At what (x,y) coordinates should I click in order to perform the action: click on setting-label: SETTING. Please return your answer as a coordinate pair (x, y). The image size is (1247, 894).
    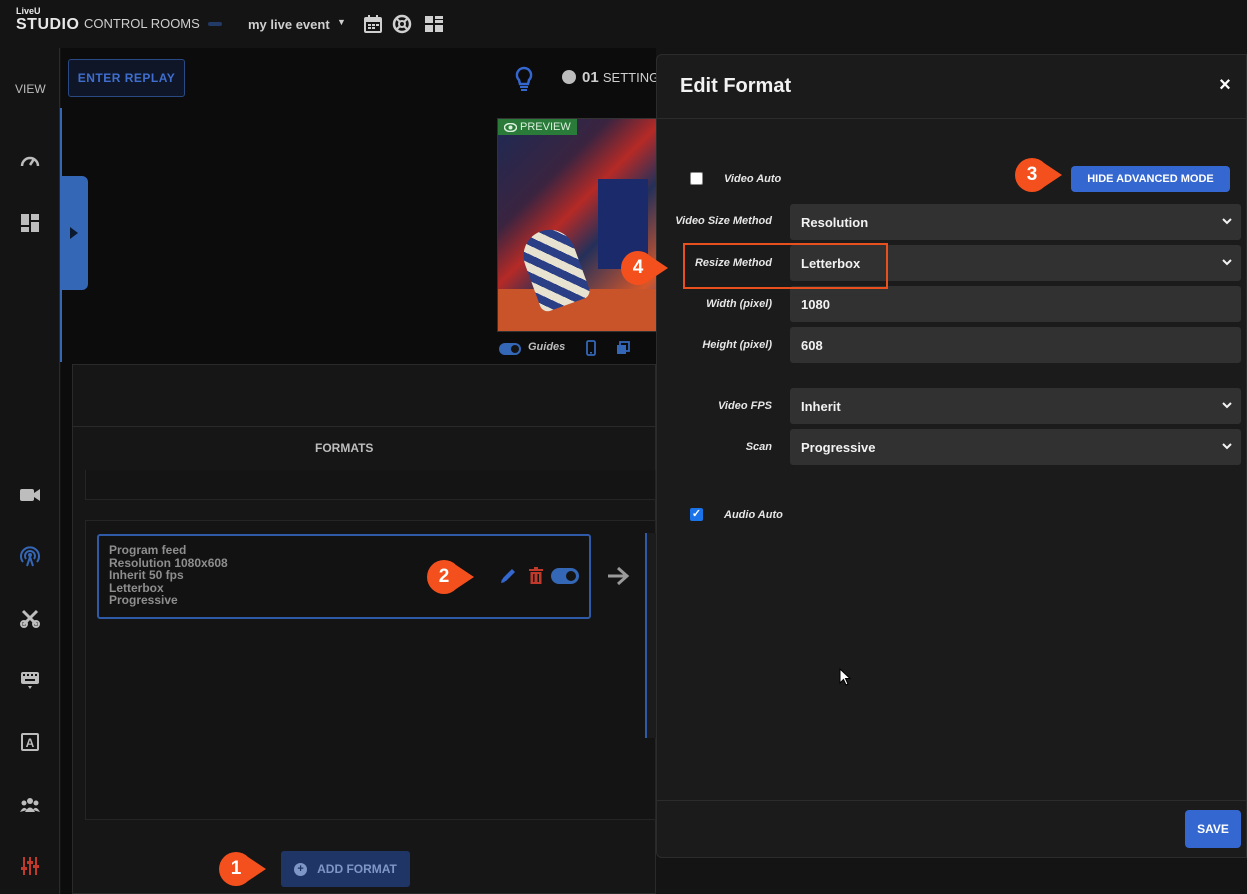
    Looking at the image, I should click on (631, 77).